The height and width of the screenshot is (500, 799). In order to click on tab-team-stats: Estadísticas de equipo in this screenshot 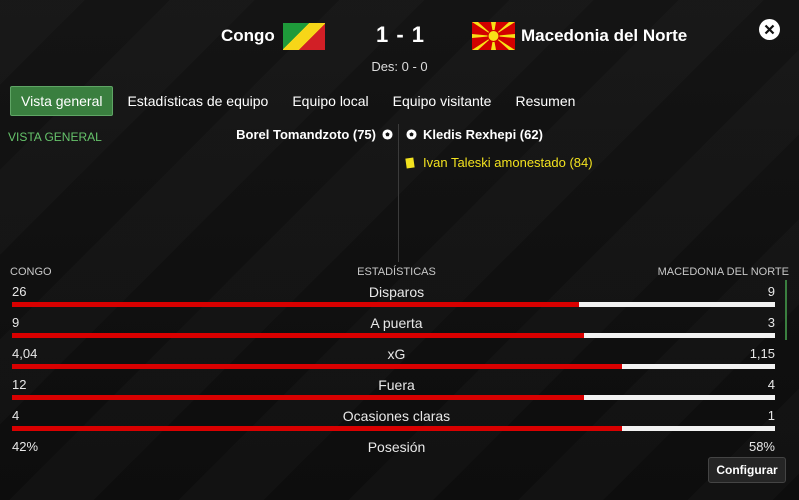, I will do `click(197, 101)`.